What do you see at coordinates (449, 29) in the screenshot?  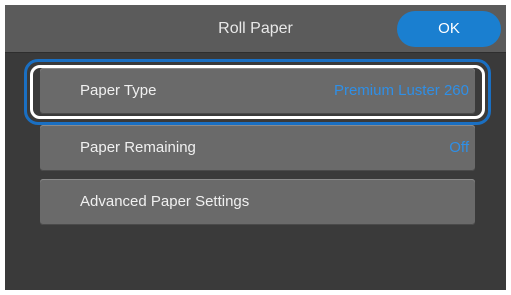 I see `ok-button: OK` at bounding box center [449, 29].